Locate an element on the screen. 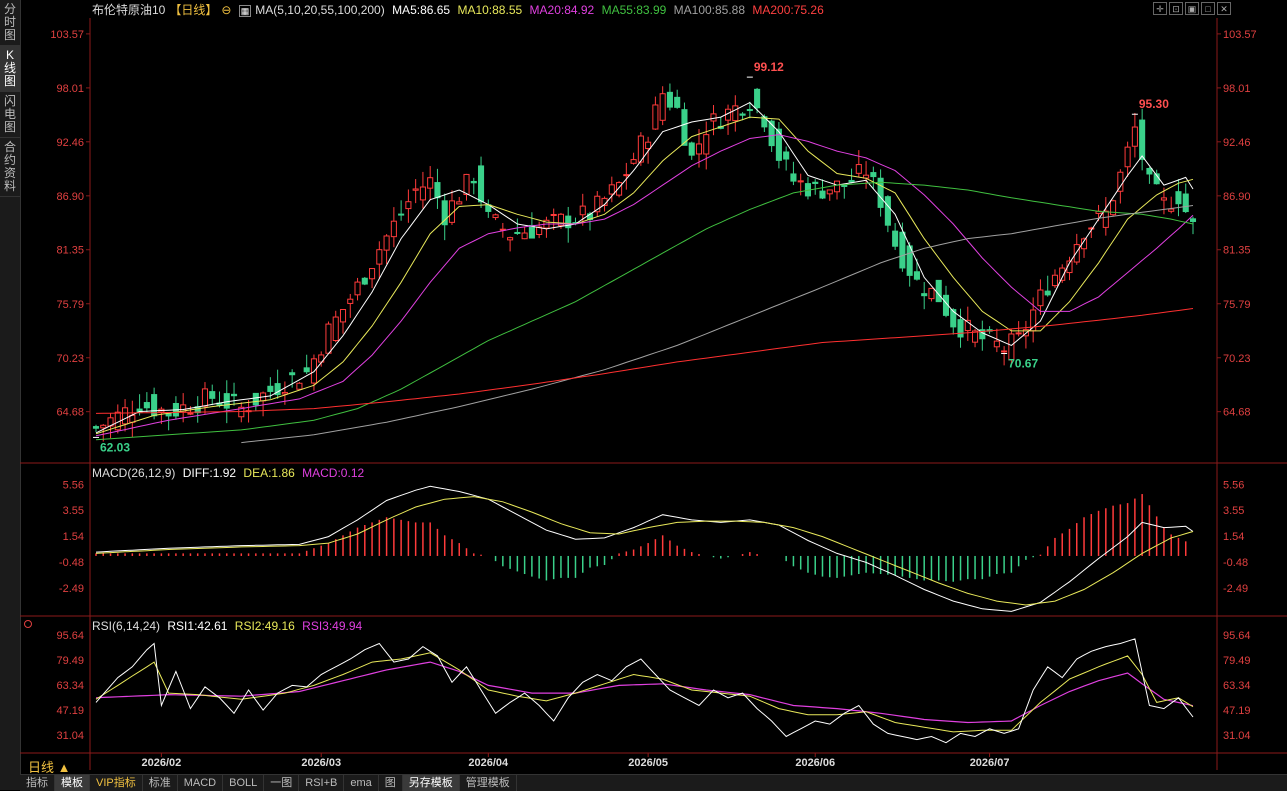 This screenshot has width=1287, height=791. bottom-tab-3: 标准 is located at coordinates (160, 783).